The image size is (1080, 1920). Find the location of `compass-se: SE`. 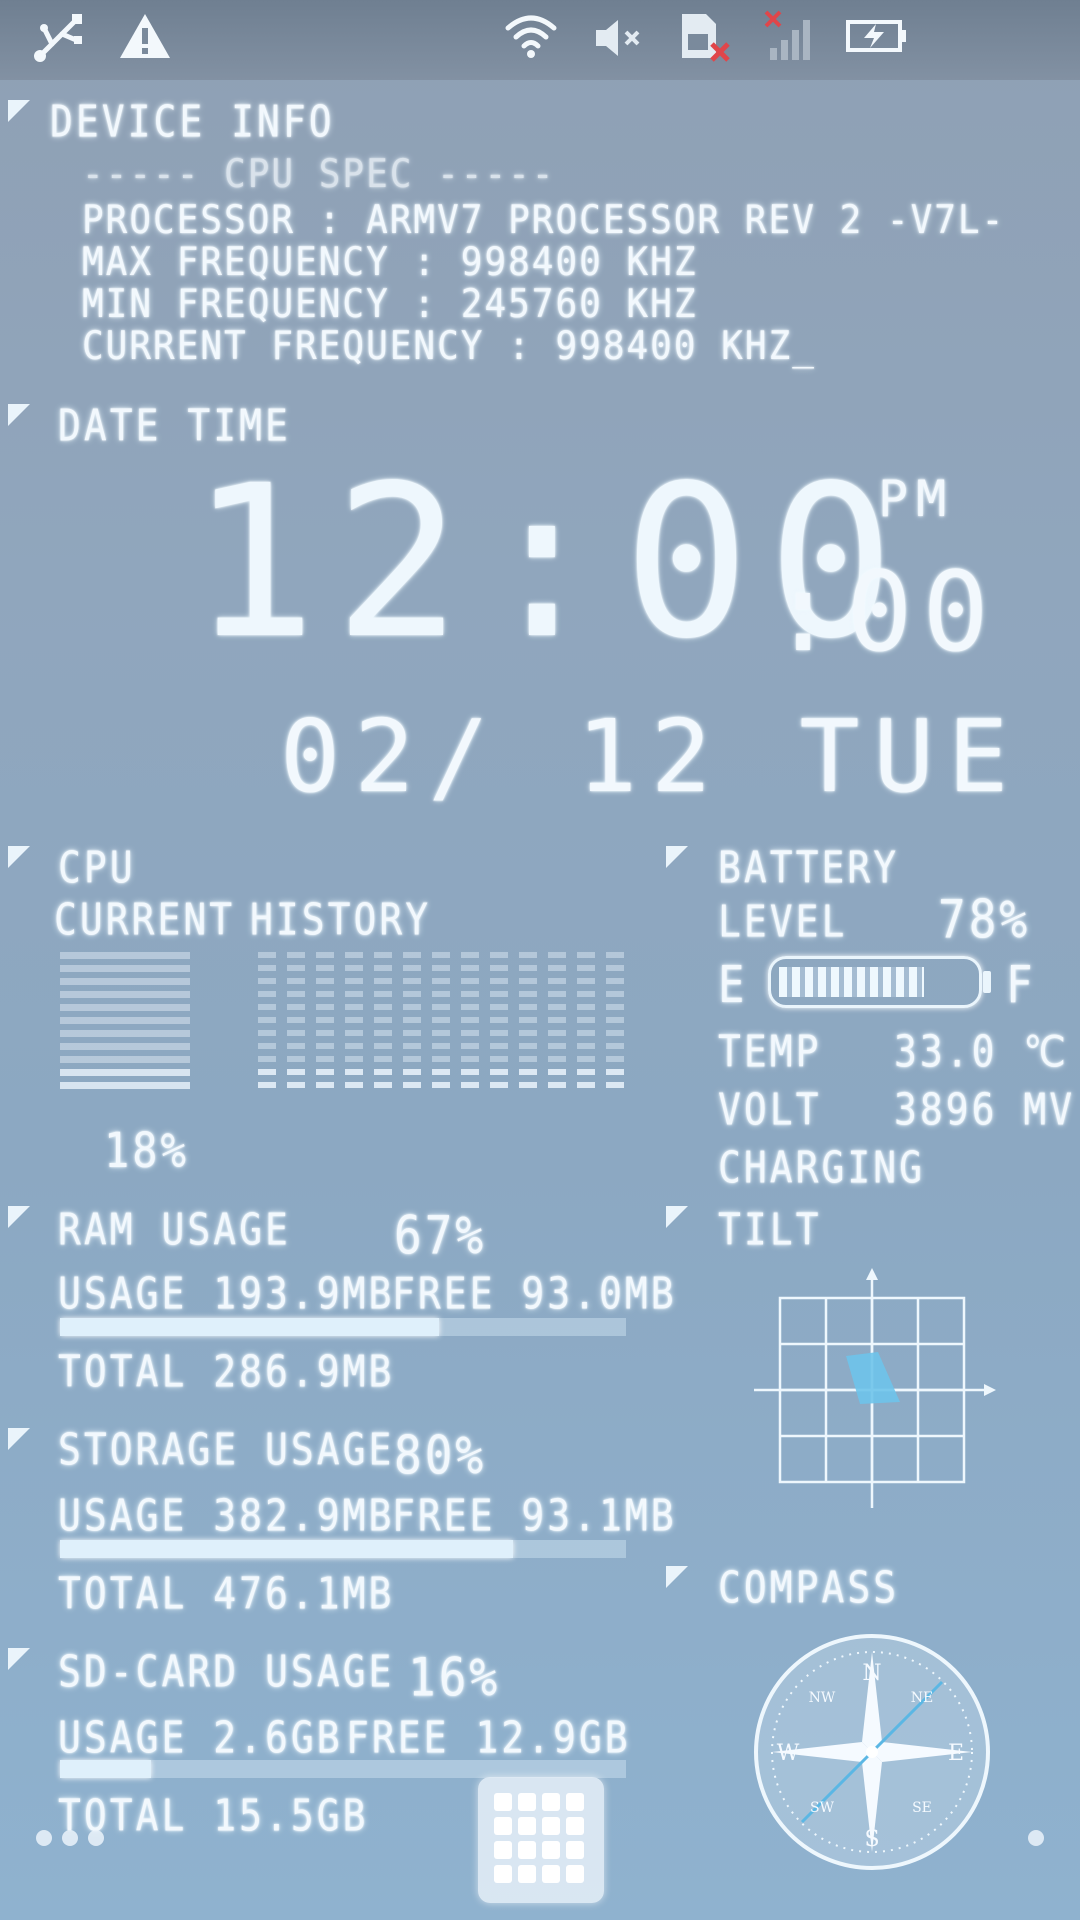

compass-se: SE is located at coordinates (922, 1808).